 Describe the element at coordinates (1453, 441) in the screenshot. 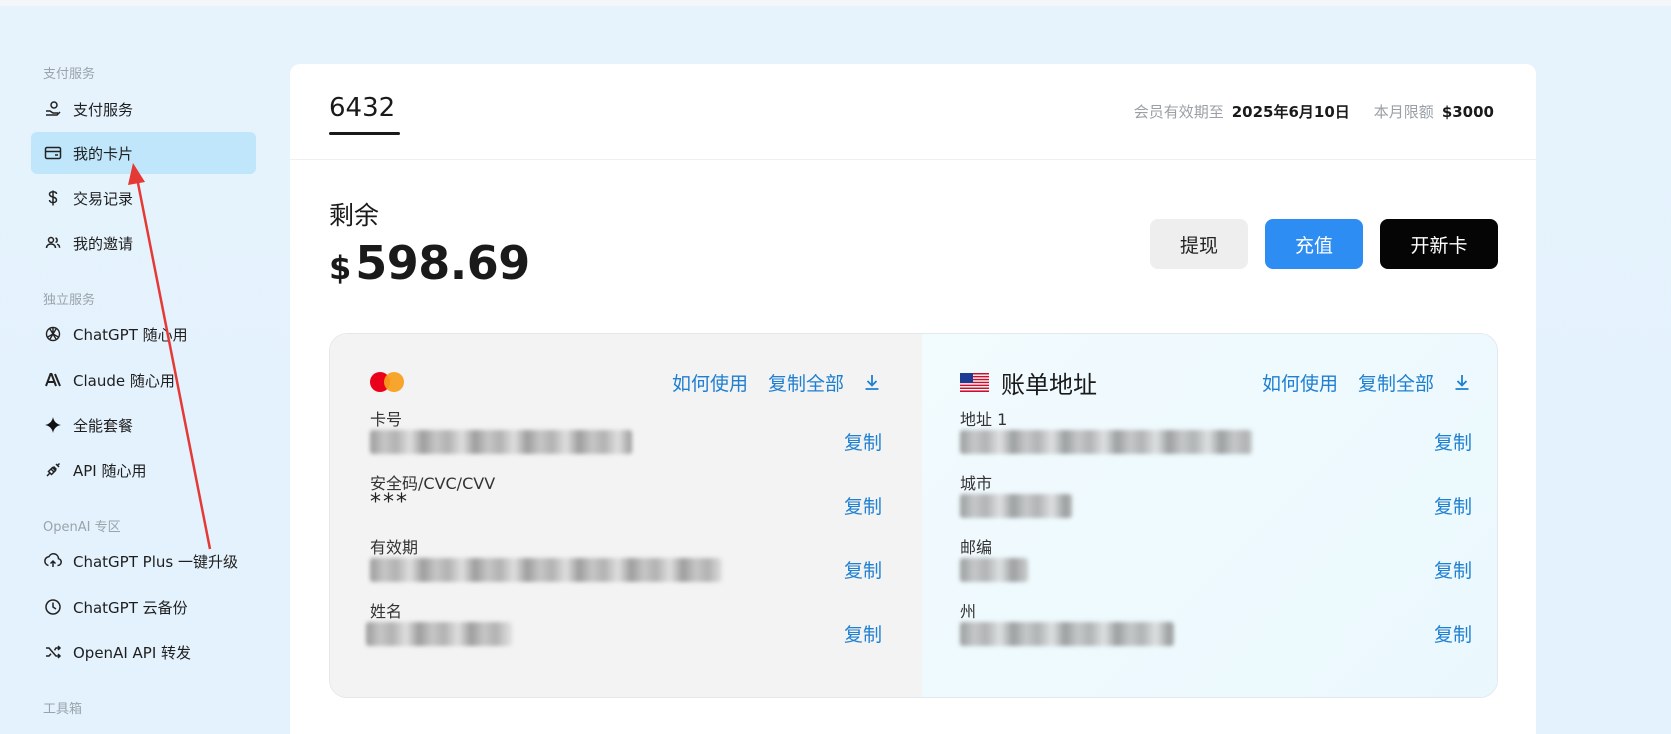

I see `copy-address-button: 复制` at that location.